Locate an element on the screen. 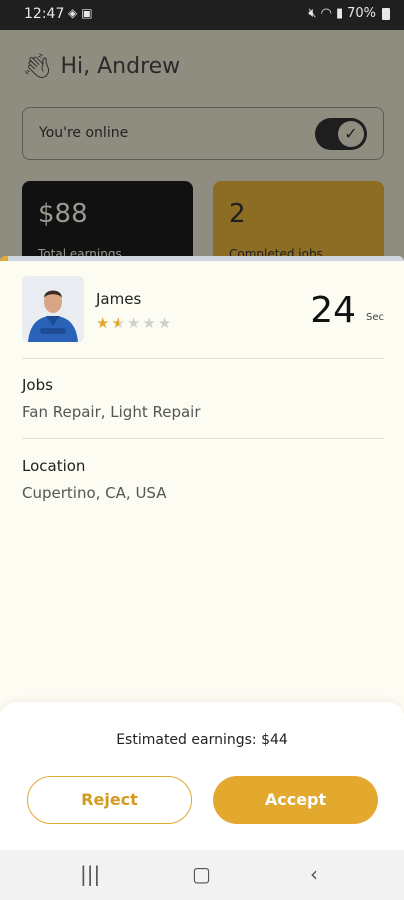  waving-hand-icon: 👋︎ is located at coordinates (37, 66).